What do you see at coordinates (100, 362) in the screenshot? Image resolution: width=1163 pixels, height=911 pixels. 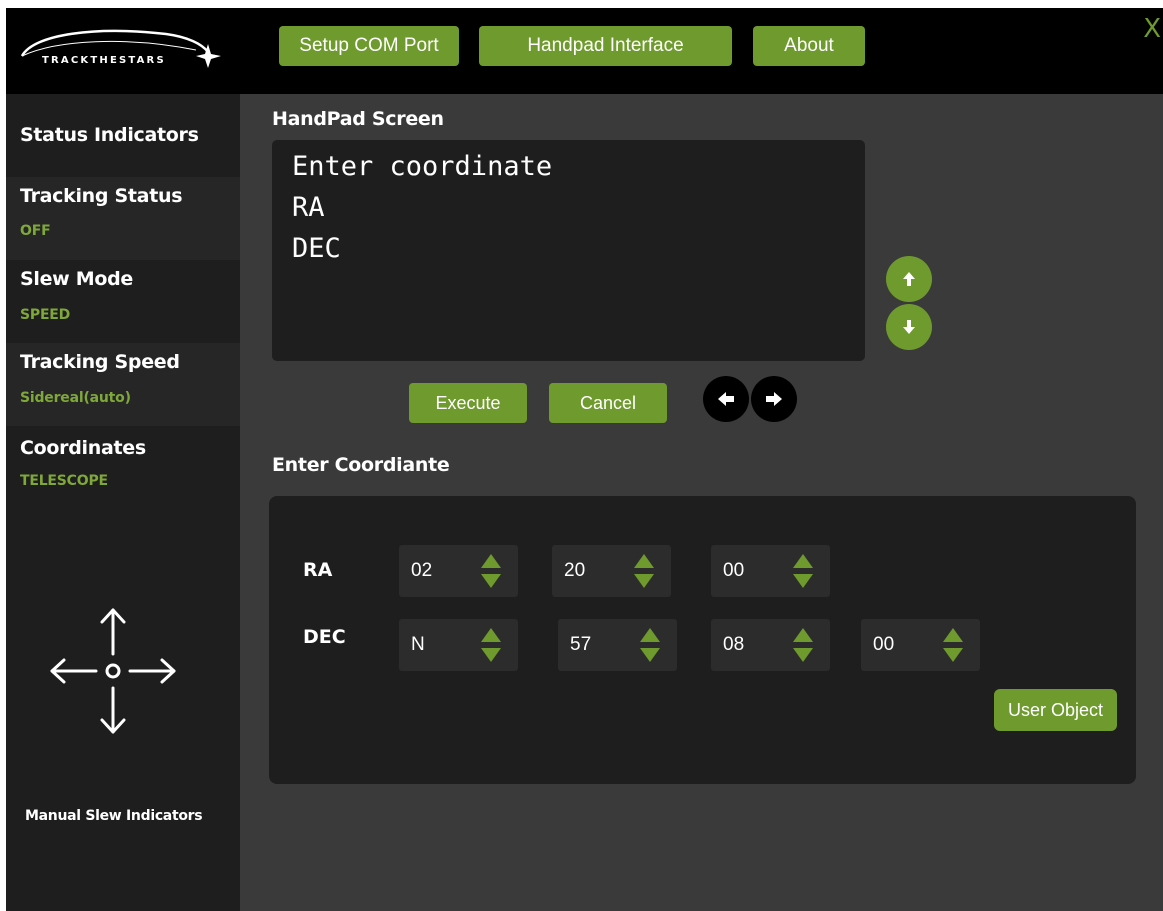 I see `sidebar-item-title: Tracking Speed` at bounding box center [100, 362].